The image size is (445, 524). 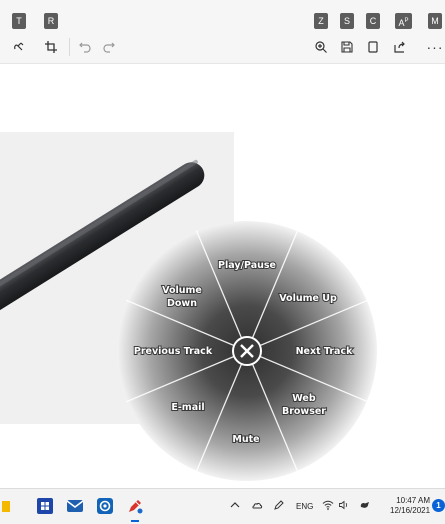 I want to click on language-indicator: ENG, so click(x=304, y=506).